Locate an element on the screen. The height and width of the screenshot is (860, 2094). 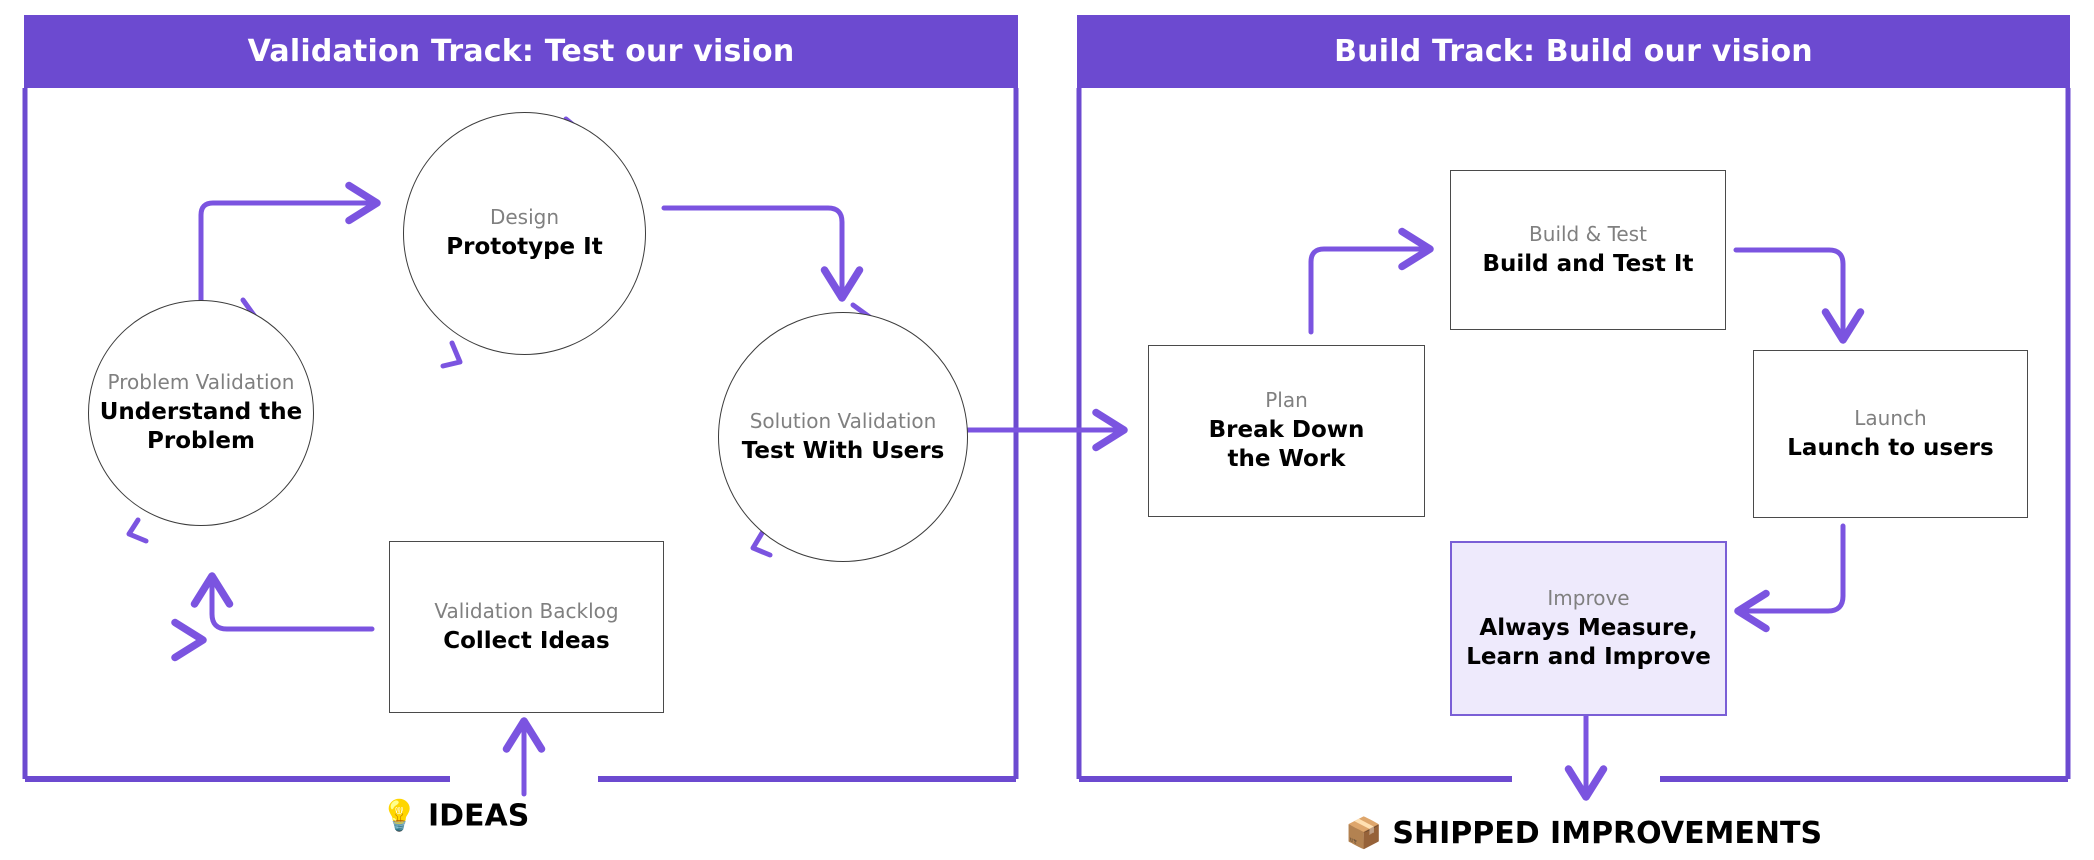
build-track-title-text: Build Track: Build our vision is located at coordinates (1573, 51).